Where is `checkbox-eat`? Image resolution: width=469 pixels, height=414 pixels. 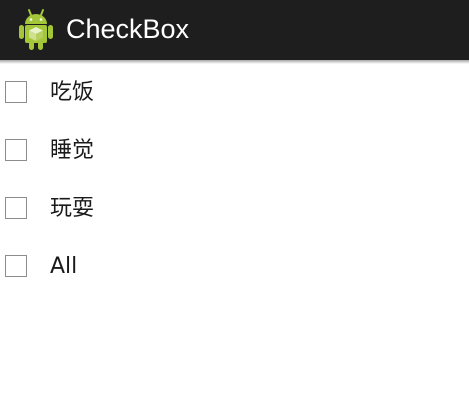
checkbox-eat is located at coordinates (16, 92).